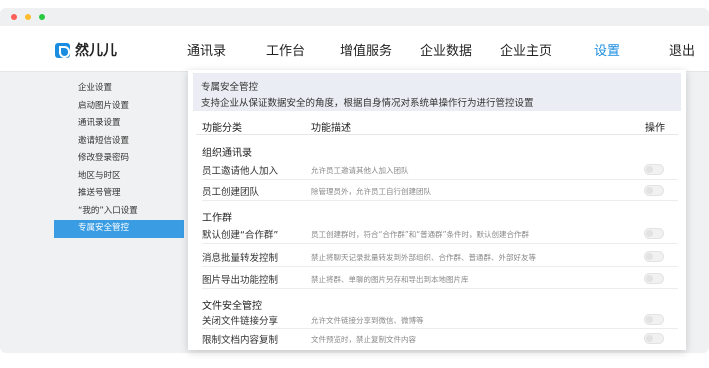 The width and height of the screenshot is (709, 368). I want to click on setting-name: 关闭文件链接分享, so click(240, 321).